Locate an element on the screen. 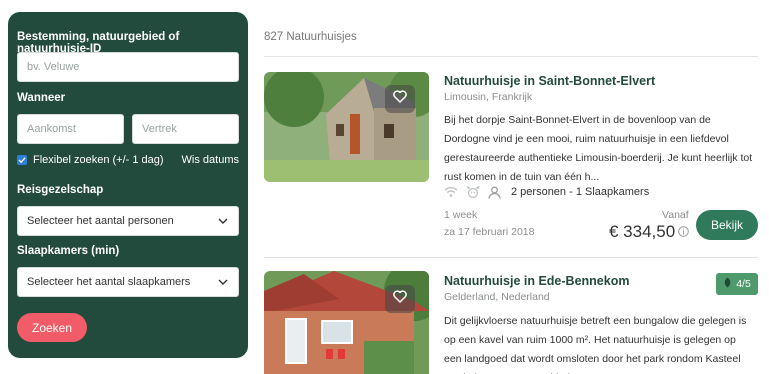 Image resolution: width=769 pixels, height=374 pixels. listing-location: Limousin, Frankrijk is located at coordinates (488, 97).